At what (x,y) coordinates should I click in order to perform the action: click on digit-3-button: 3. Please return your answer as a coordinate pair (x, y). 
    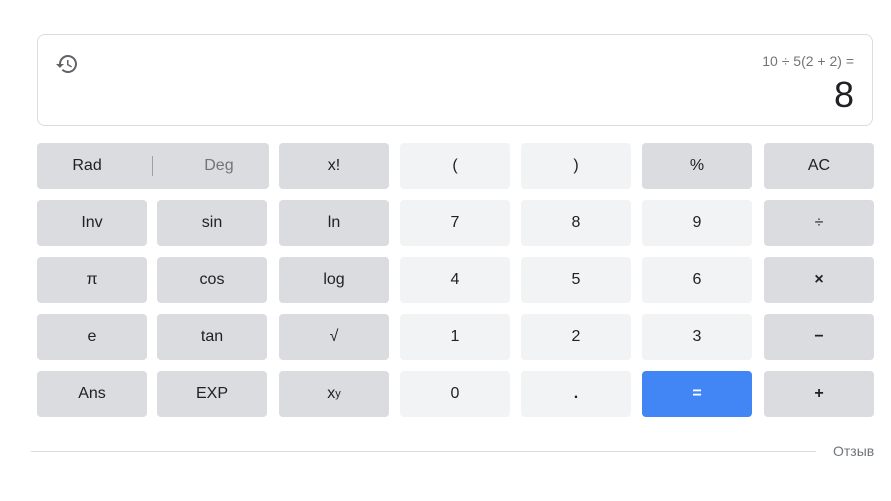
    Looking at the image, I should click on (697, 337).